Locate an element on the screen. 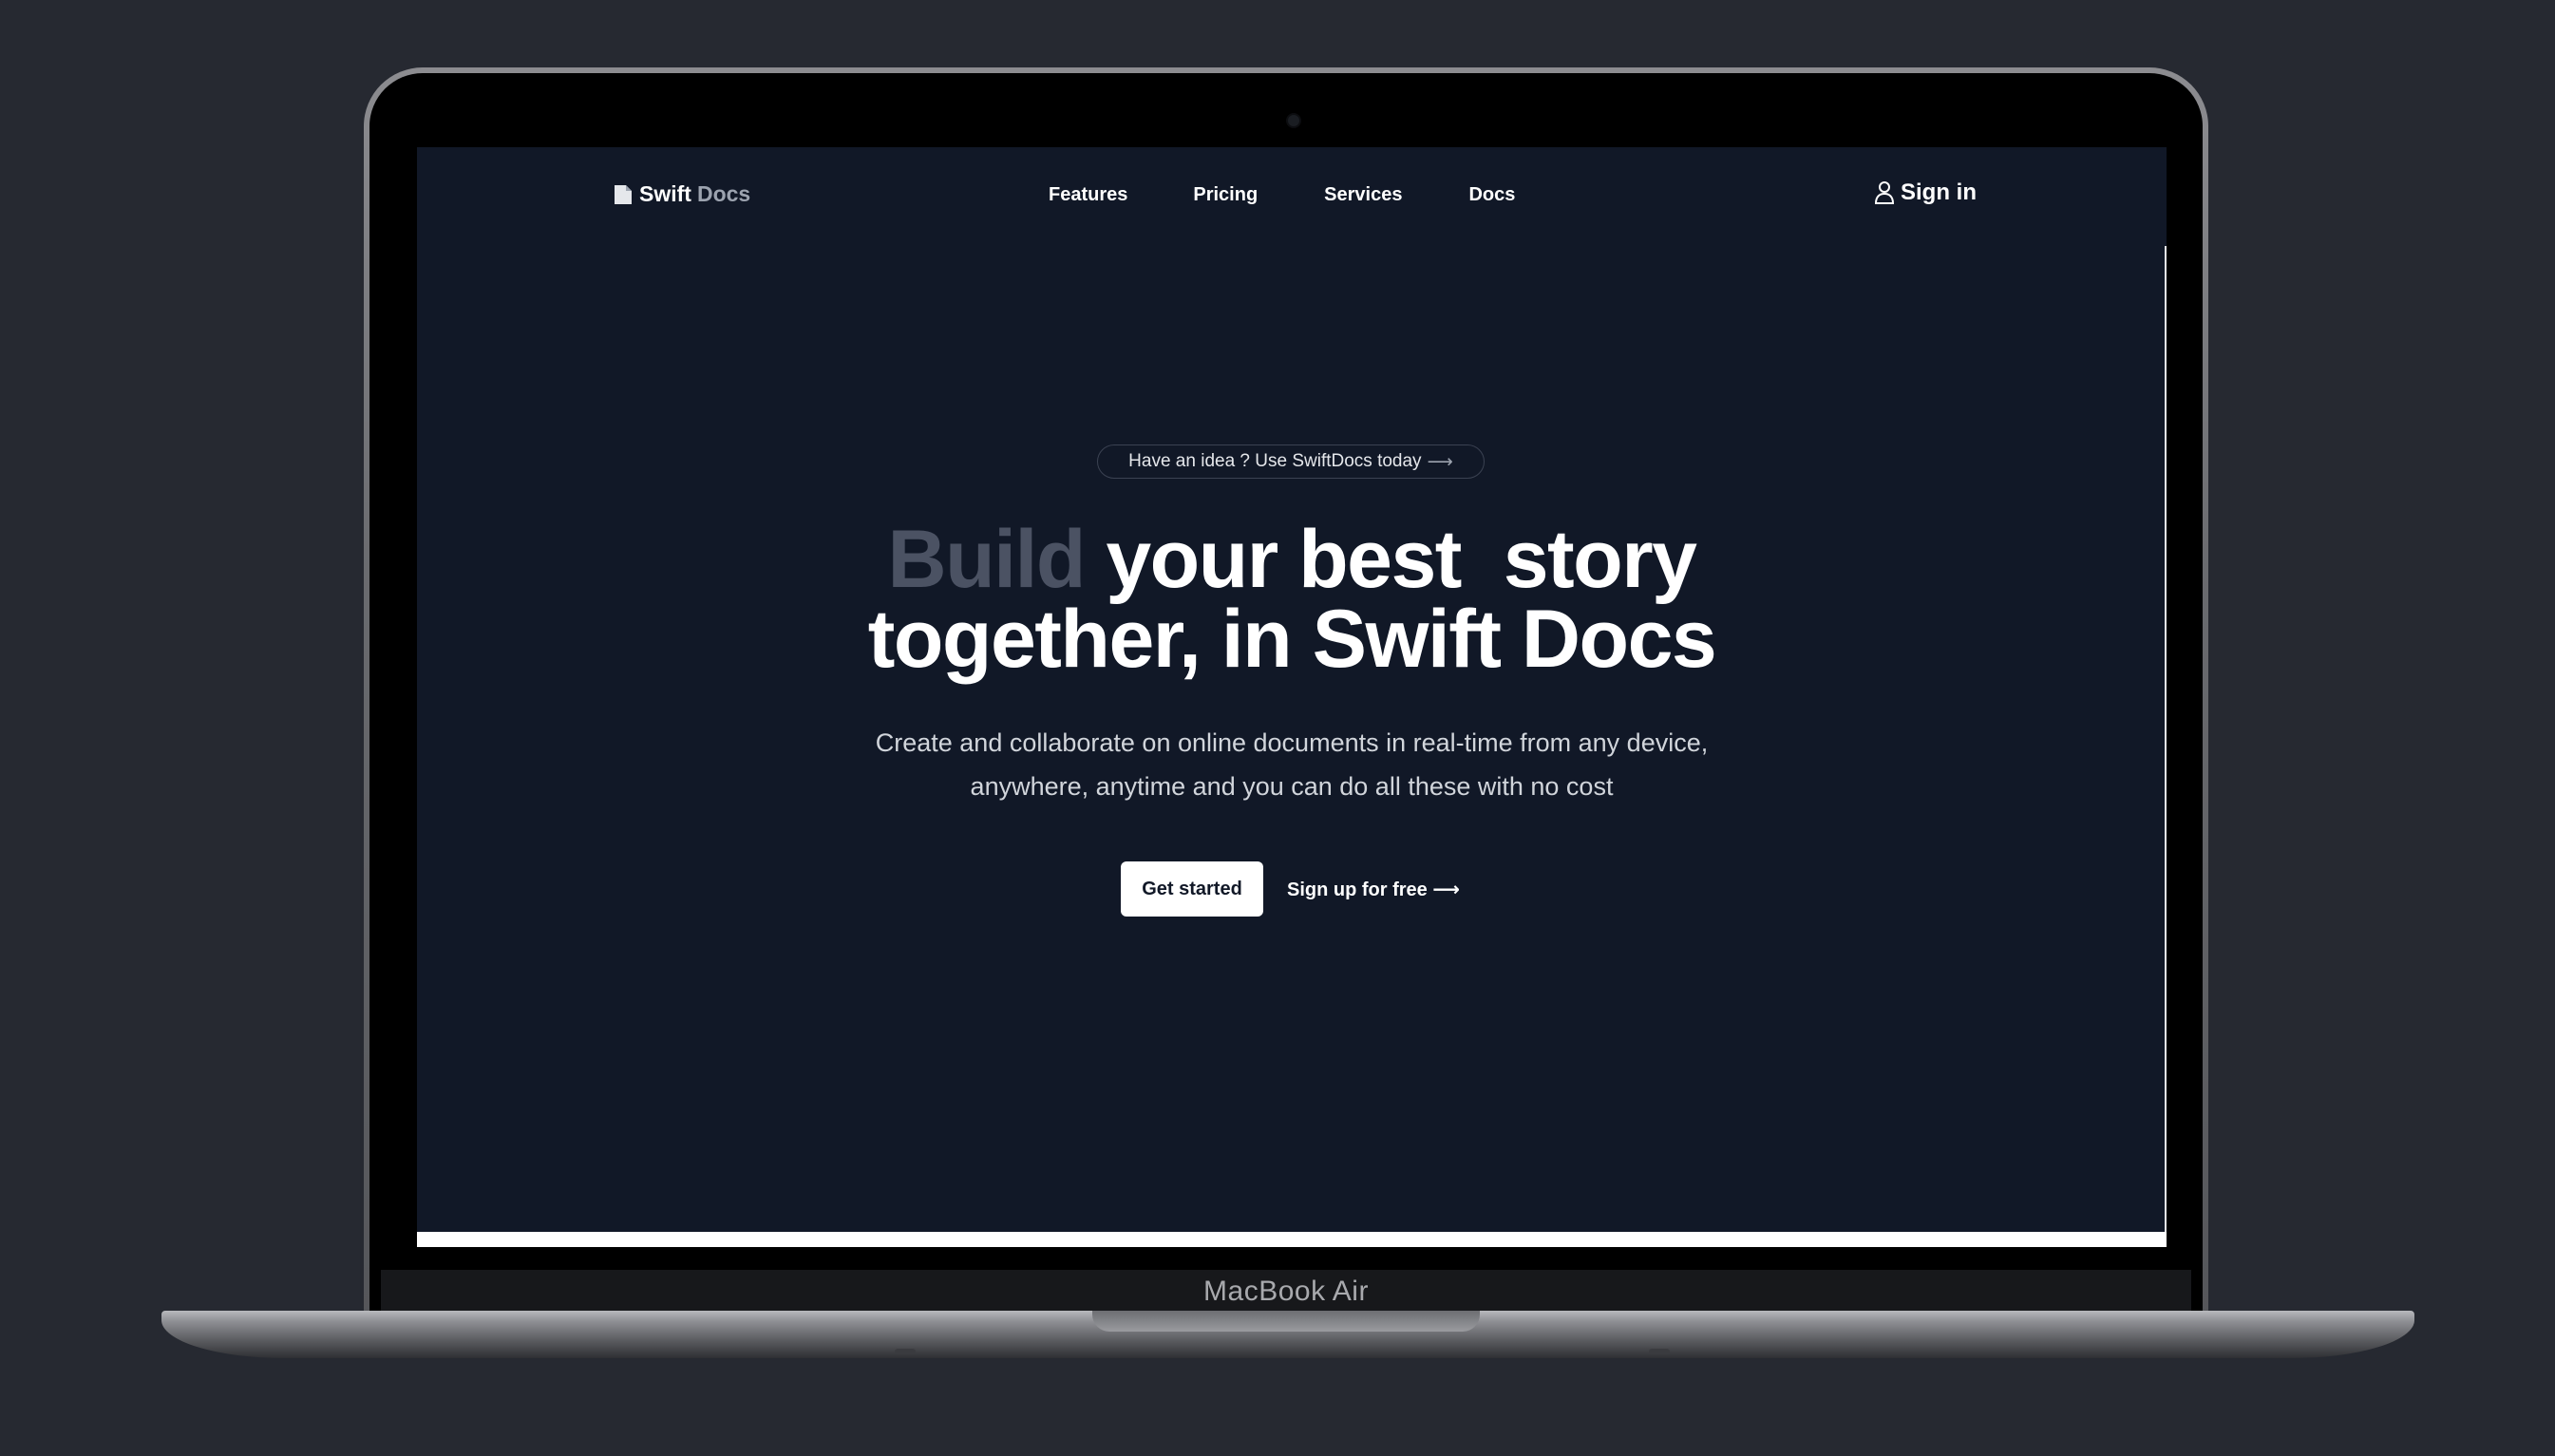  arrow-right-icon: ⟶ is located at coordinates (1440, 461).